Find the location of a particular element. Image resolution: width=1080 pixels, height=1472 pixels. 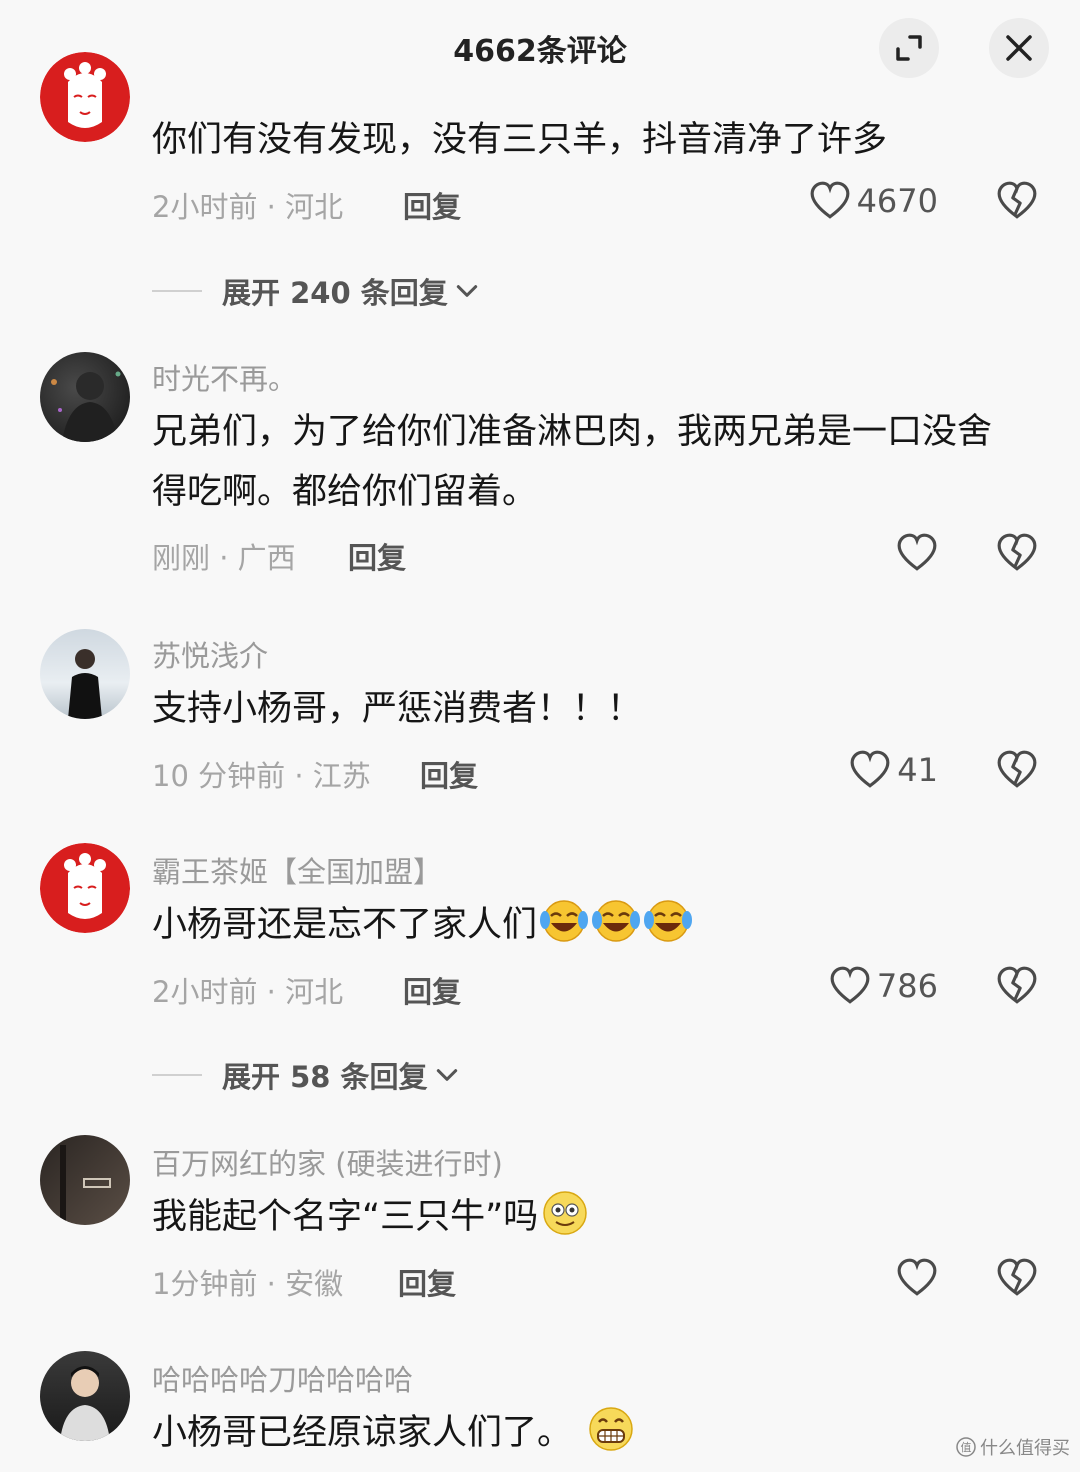

like-button: 4670 is located at coordinates (873, 201).